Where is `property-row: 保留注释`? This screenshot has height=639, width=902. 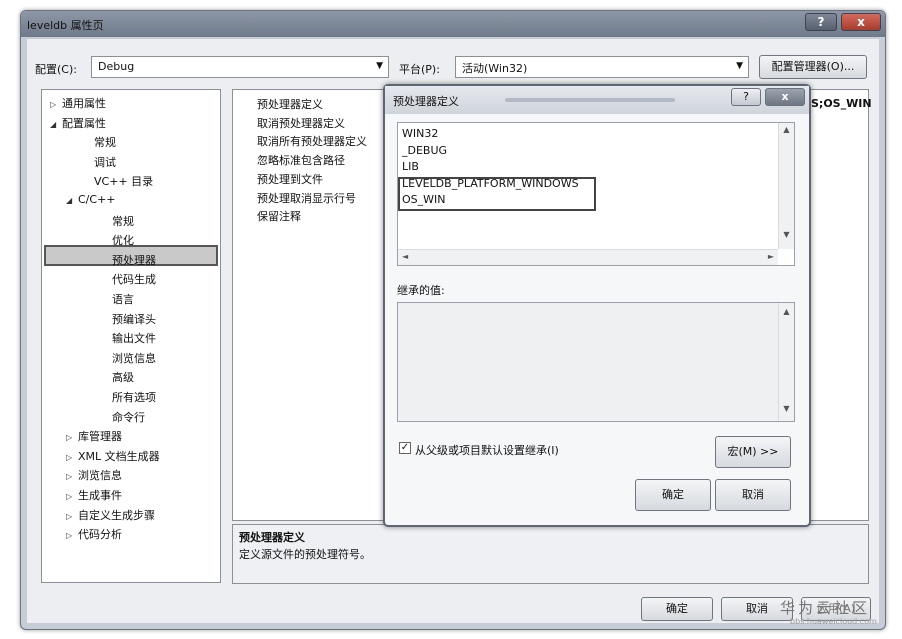 property-row: 保留注释 is located at coordinates (279, 216).